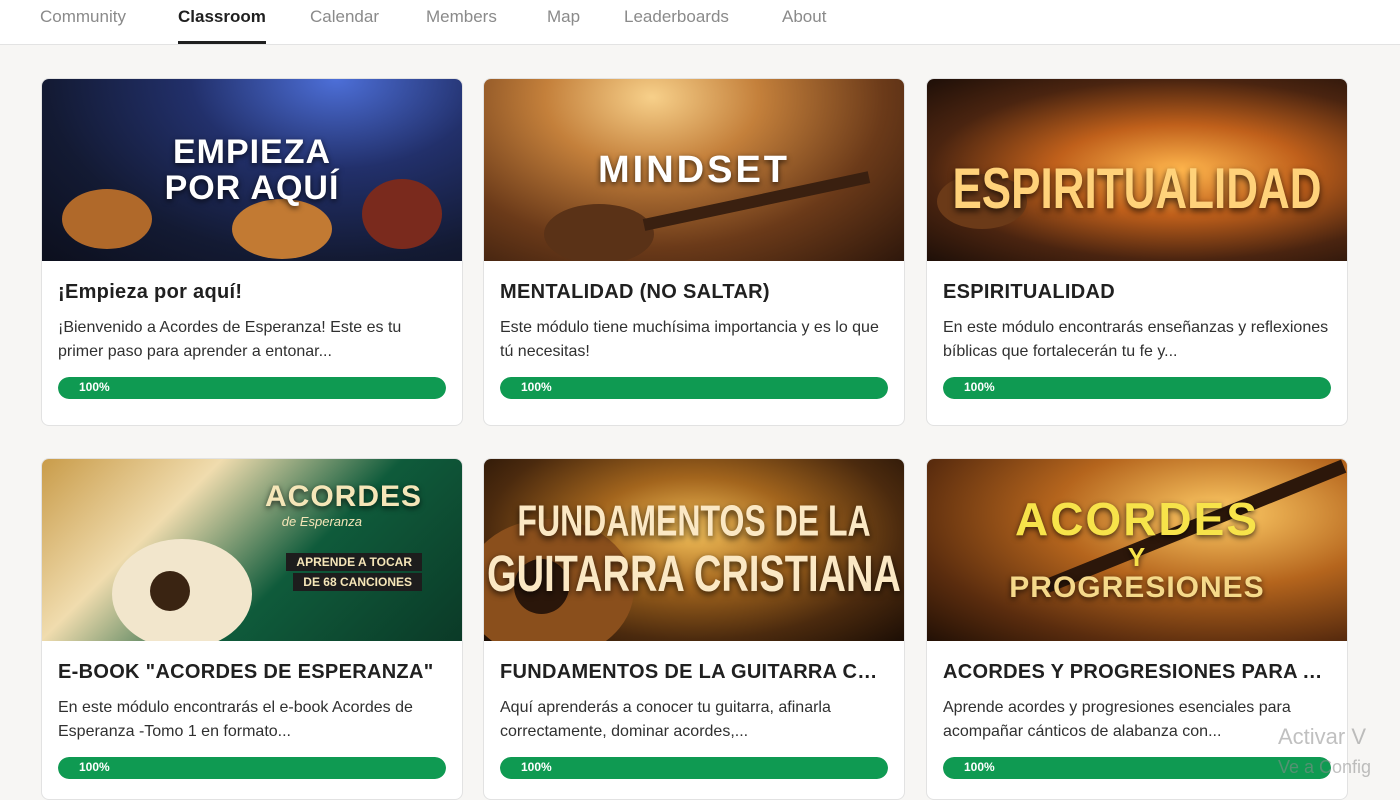 The height and width of the screenshot is (800, 1400). I want to click on course-title: ¡Empieza por aquí!, so click(150, 292).